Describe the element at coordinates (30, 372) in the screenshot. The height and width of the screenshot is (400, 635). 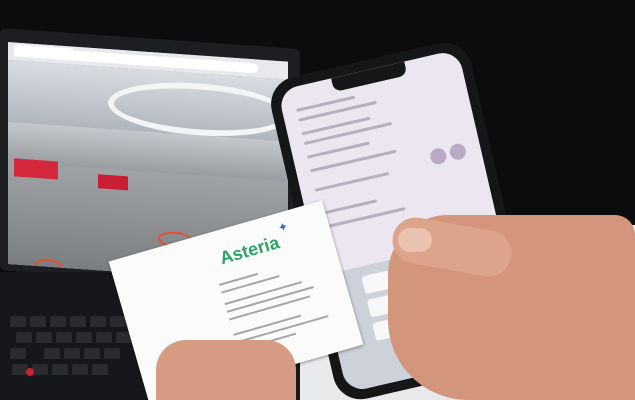
I see `trackpoint` at that location.